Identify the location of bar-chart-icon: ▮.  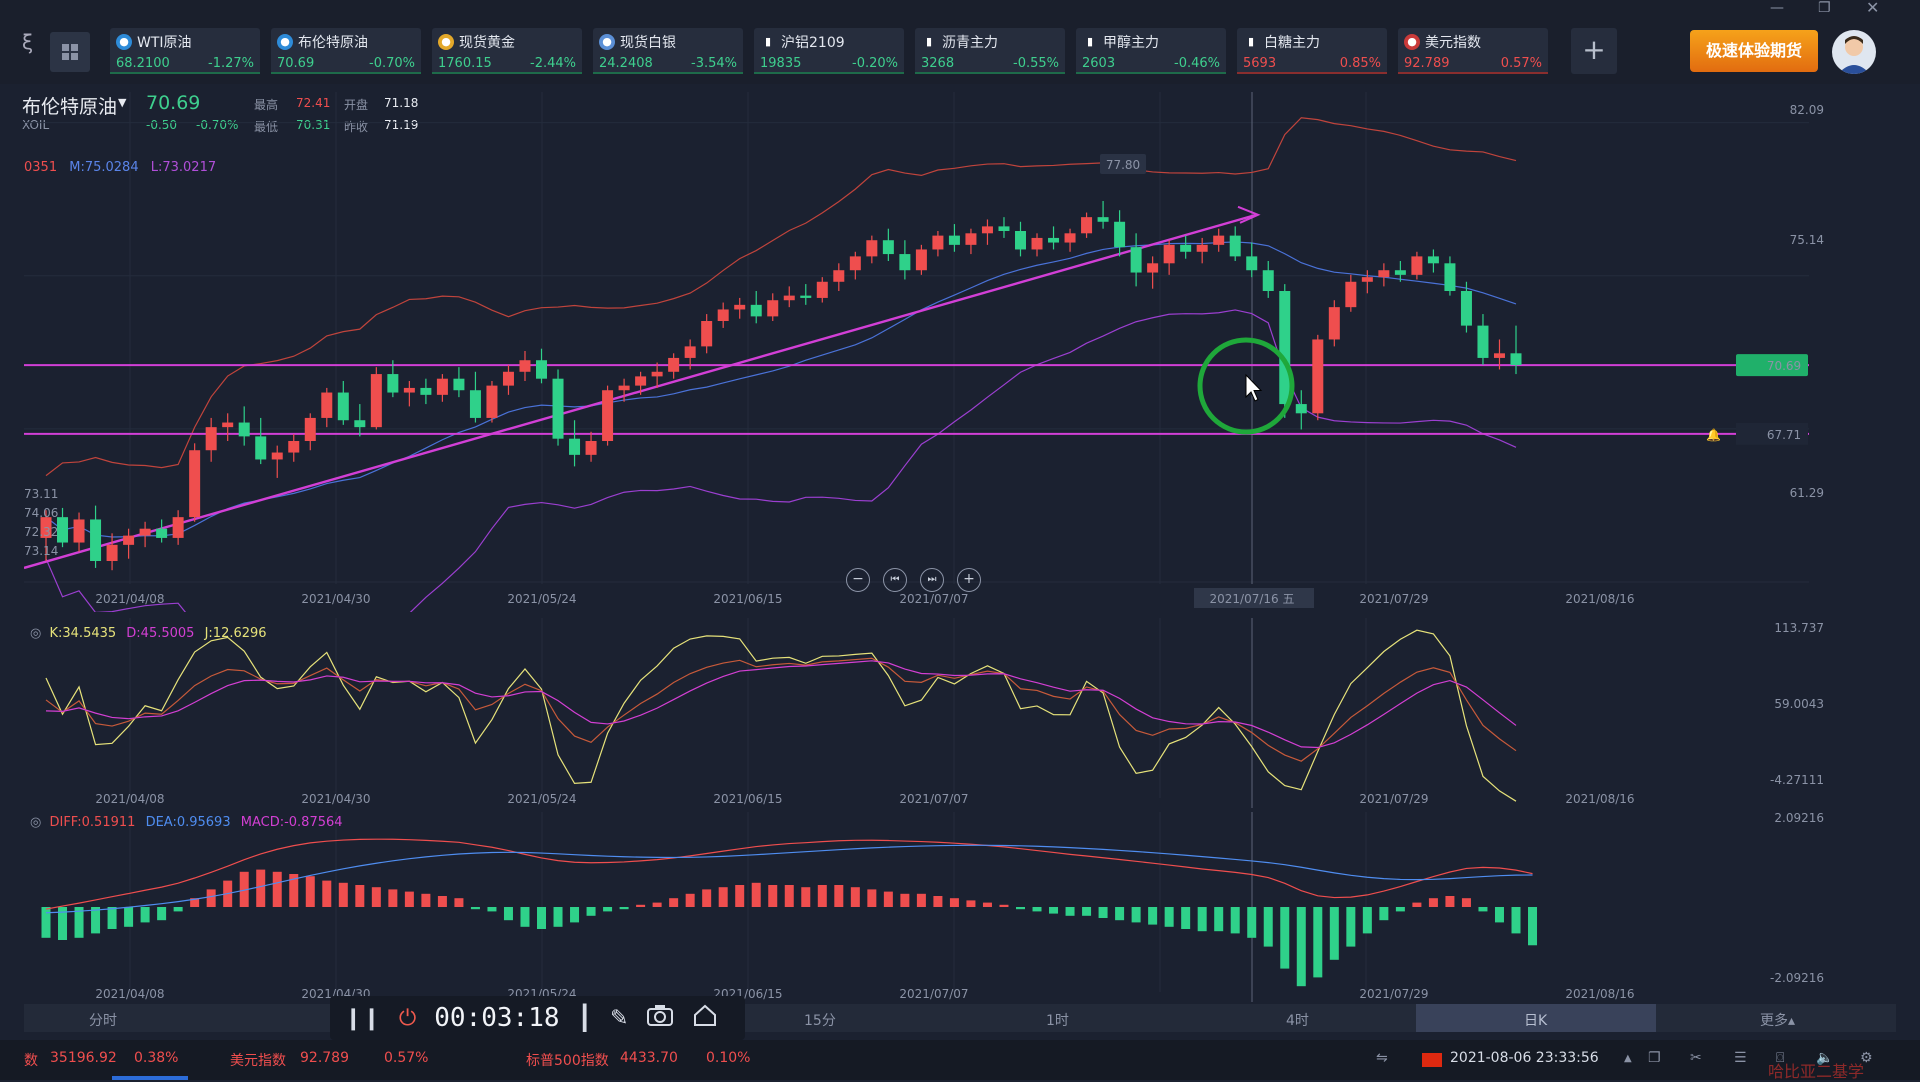
(1251, 41).